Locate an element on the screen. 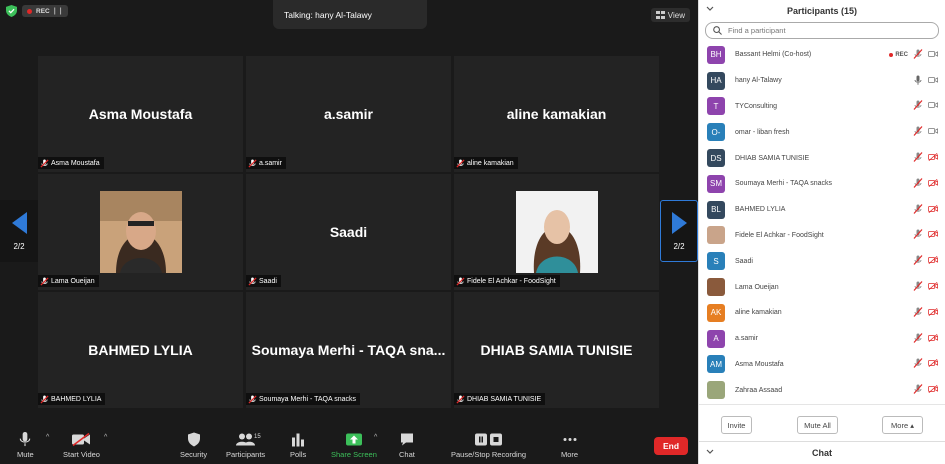 This screenshot has height=464, width=945. participant-recording-badge: REC is located at coordinates (898, 55).